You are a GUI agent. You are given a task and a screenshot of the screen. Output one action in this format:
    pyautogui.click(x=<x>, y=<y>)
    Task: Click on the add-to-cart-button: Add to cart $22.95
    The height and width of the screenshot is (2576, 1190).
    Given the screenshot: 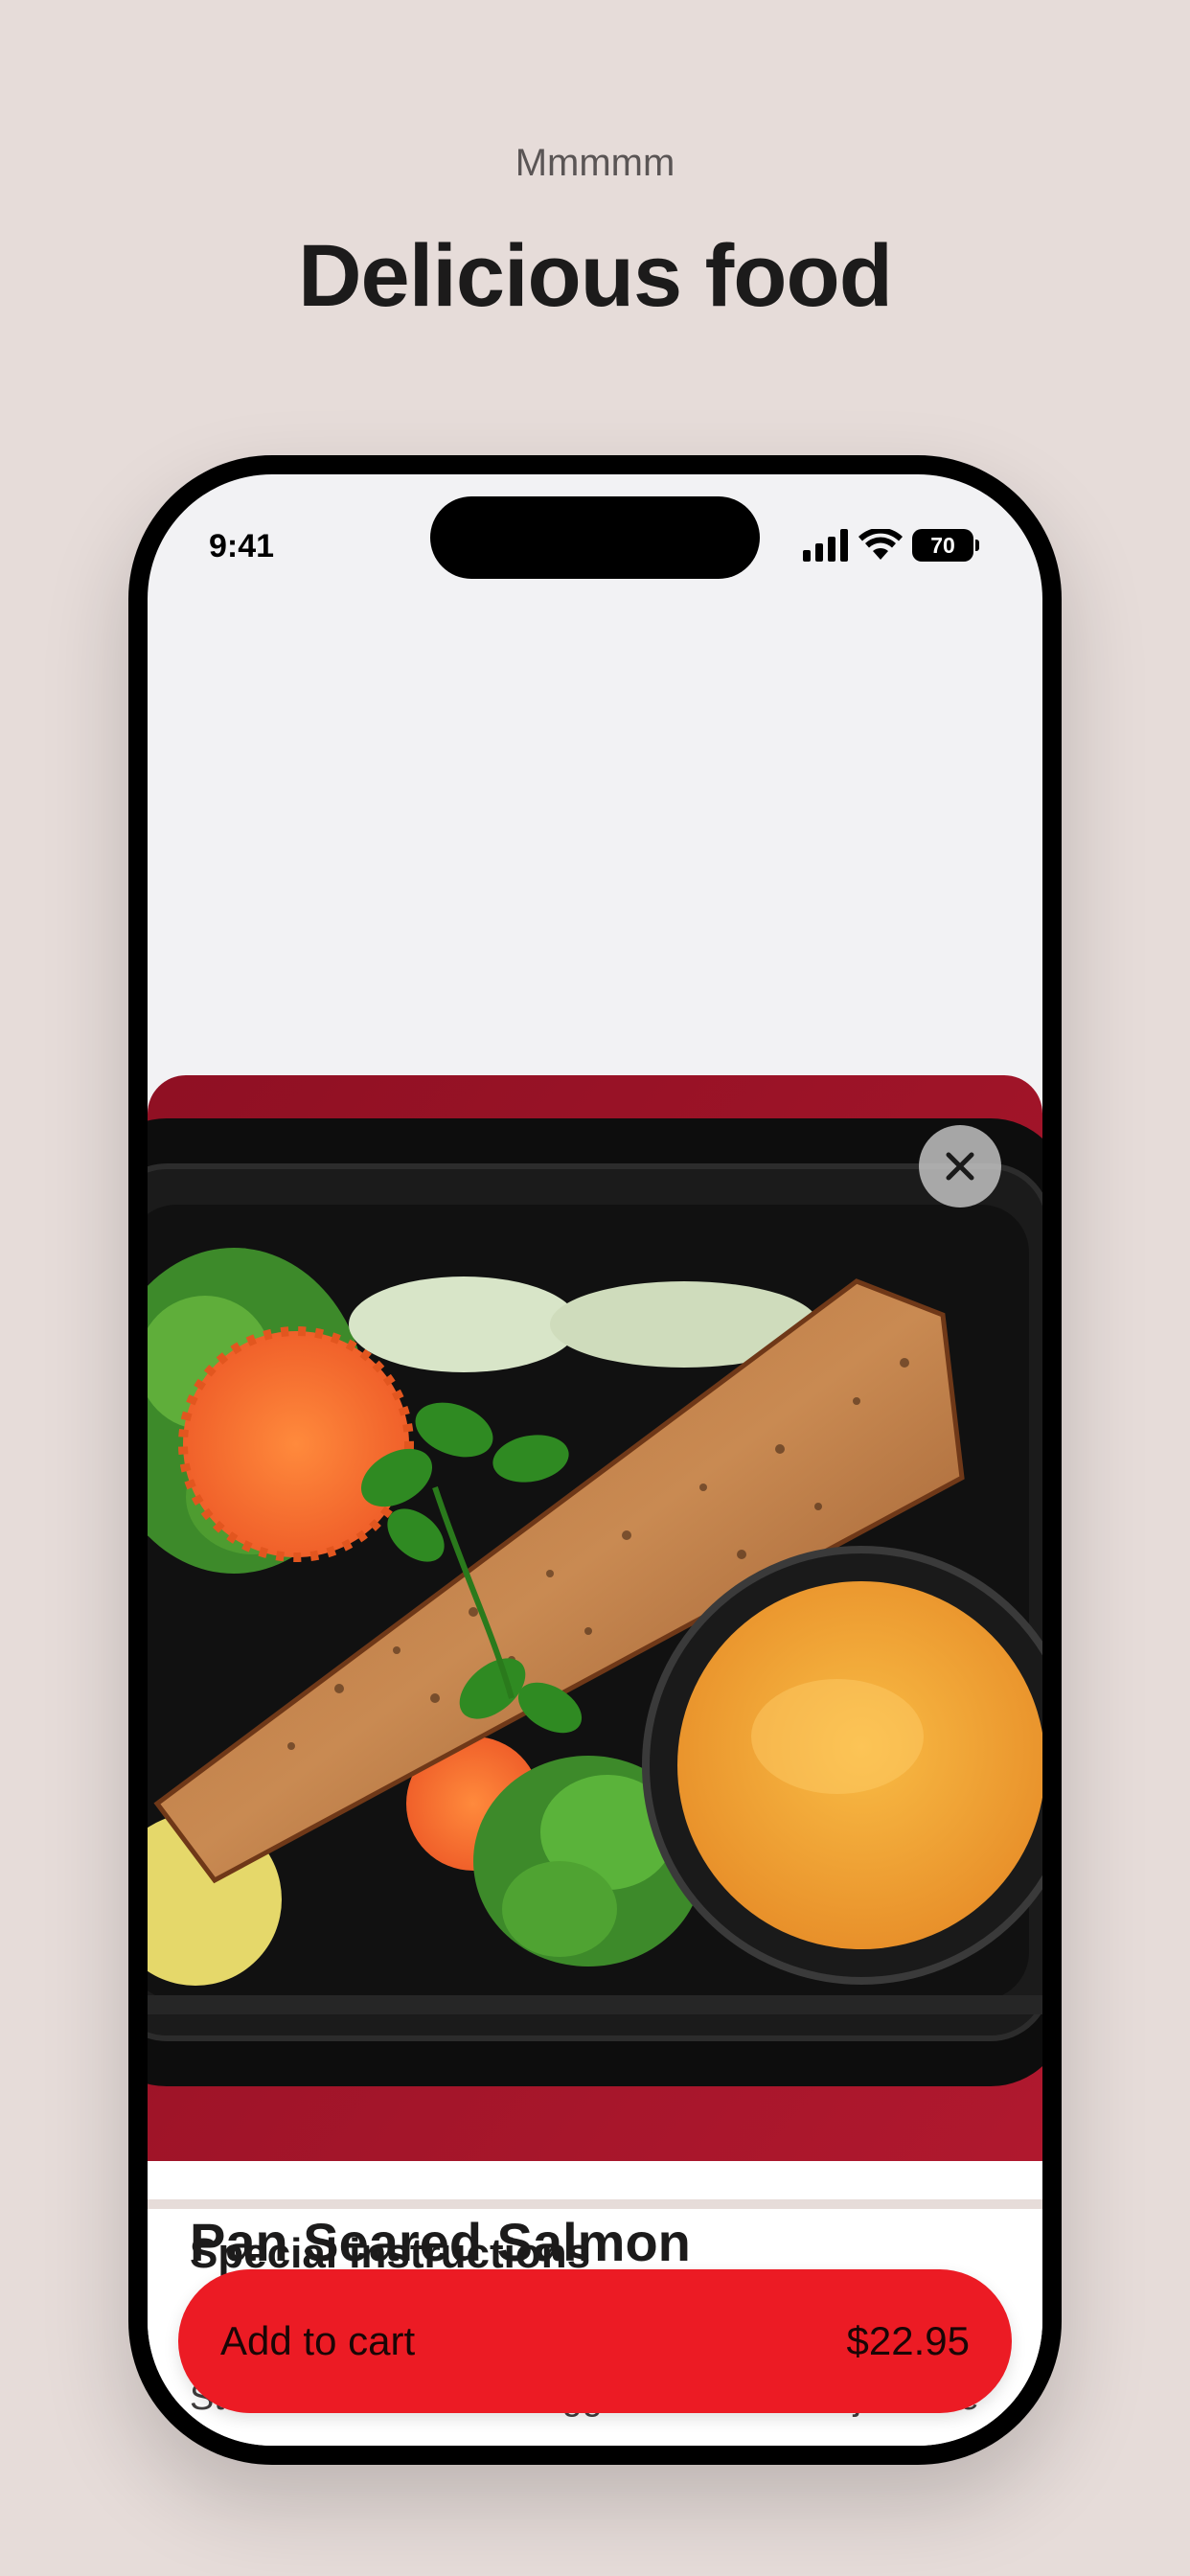 What is the action you would take?
    pyautogui.click(x=595, y=2341)
    